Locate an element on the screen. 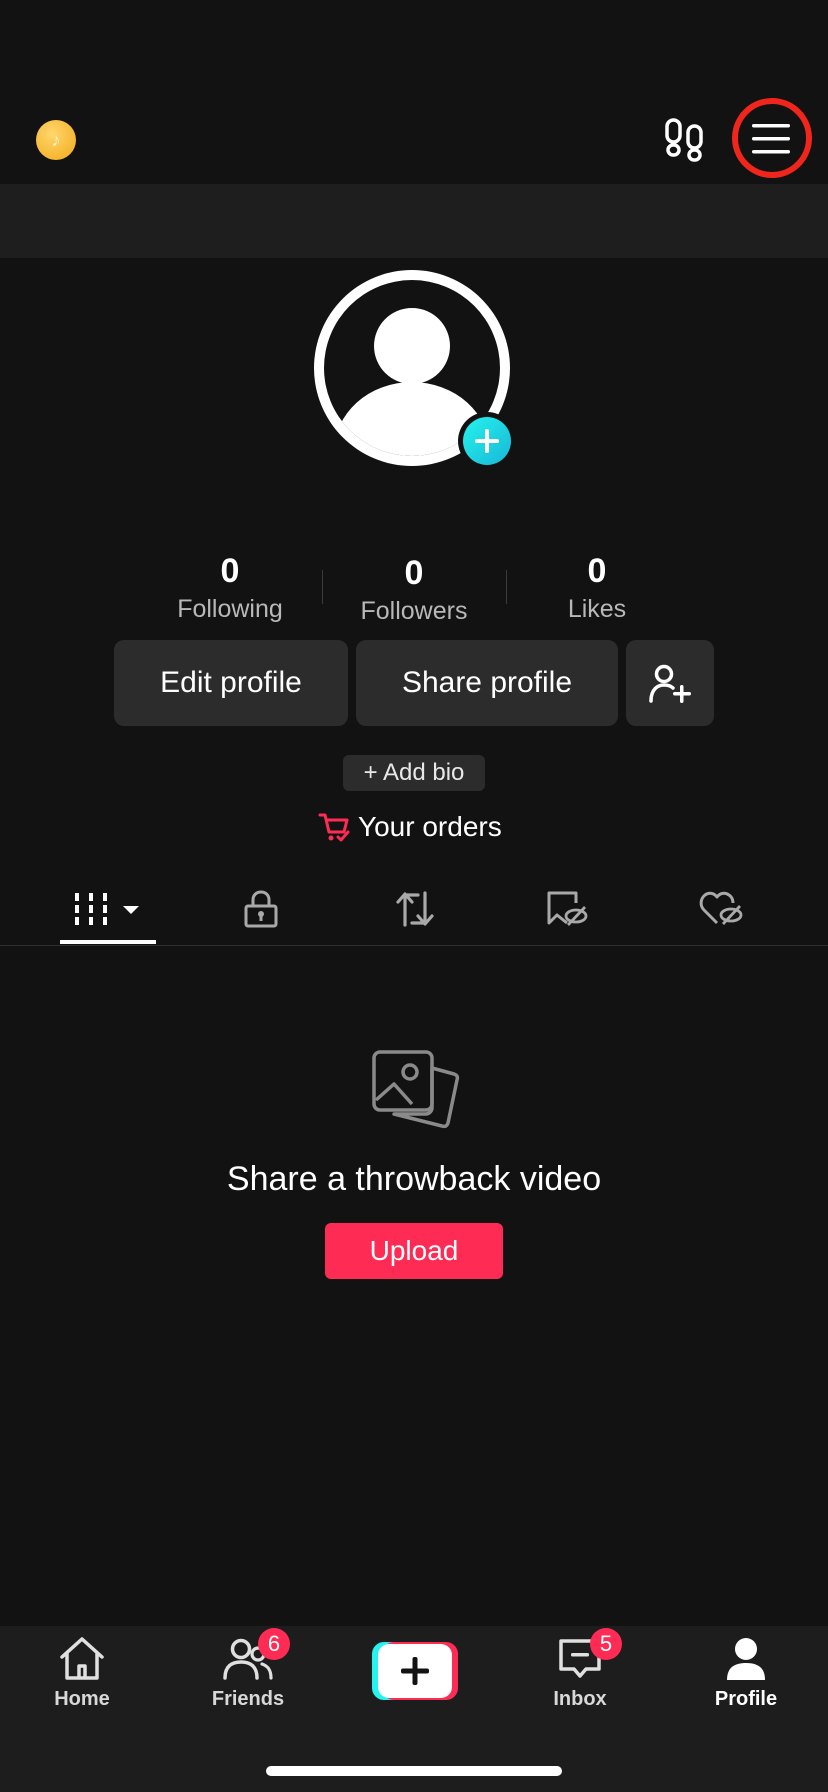  home-indicator is located at coordinates (414, 1771).